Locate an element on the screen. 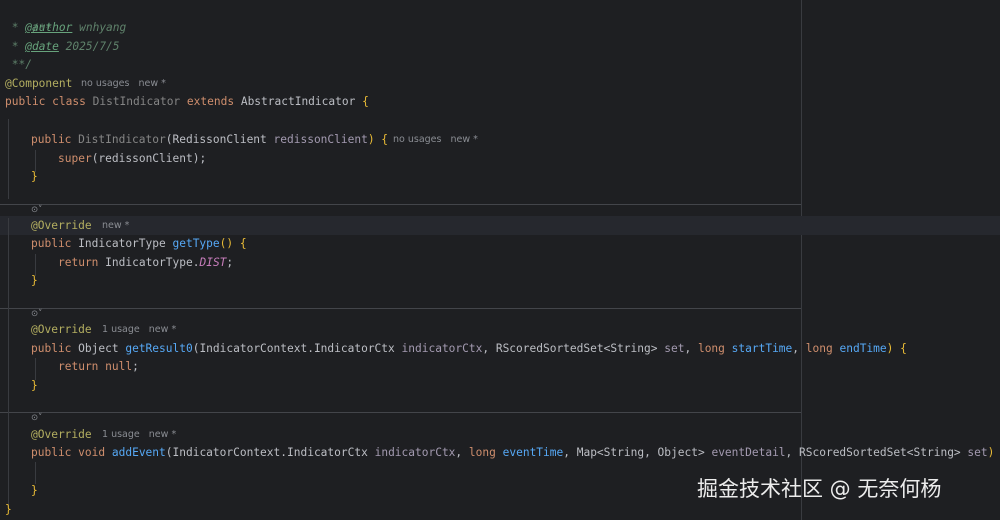 The width and height of the screenshot is (1000, 520). constructor-usages-hint: no usages new * is located at coordinates (435, 140).